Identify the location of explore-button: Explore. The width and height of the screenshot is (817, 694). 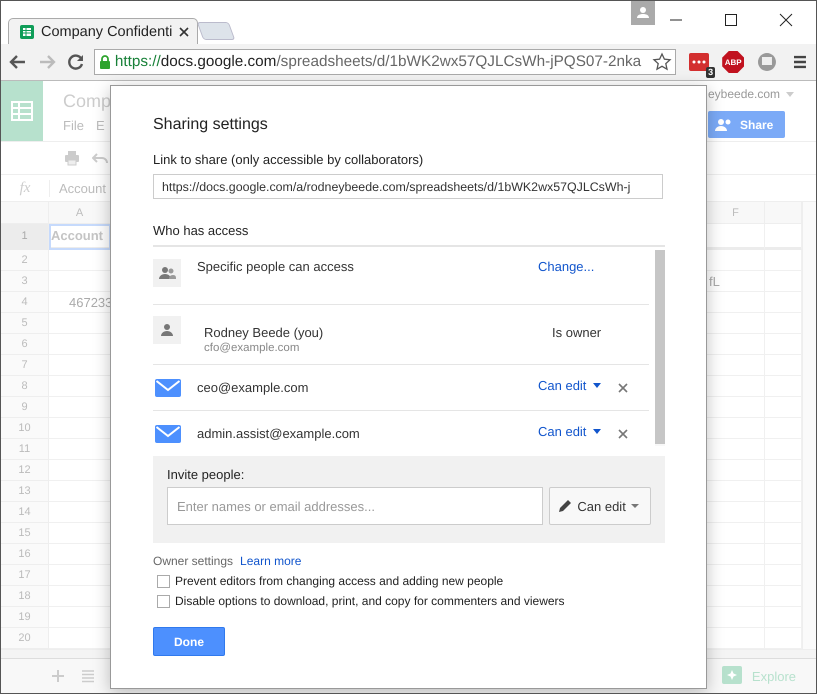
(759, 676).